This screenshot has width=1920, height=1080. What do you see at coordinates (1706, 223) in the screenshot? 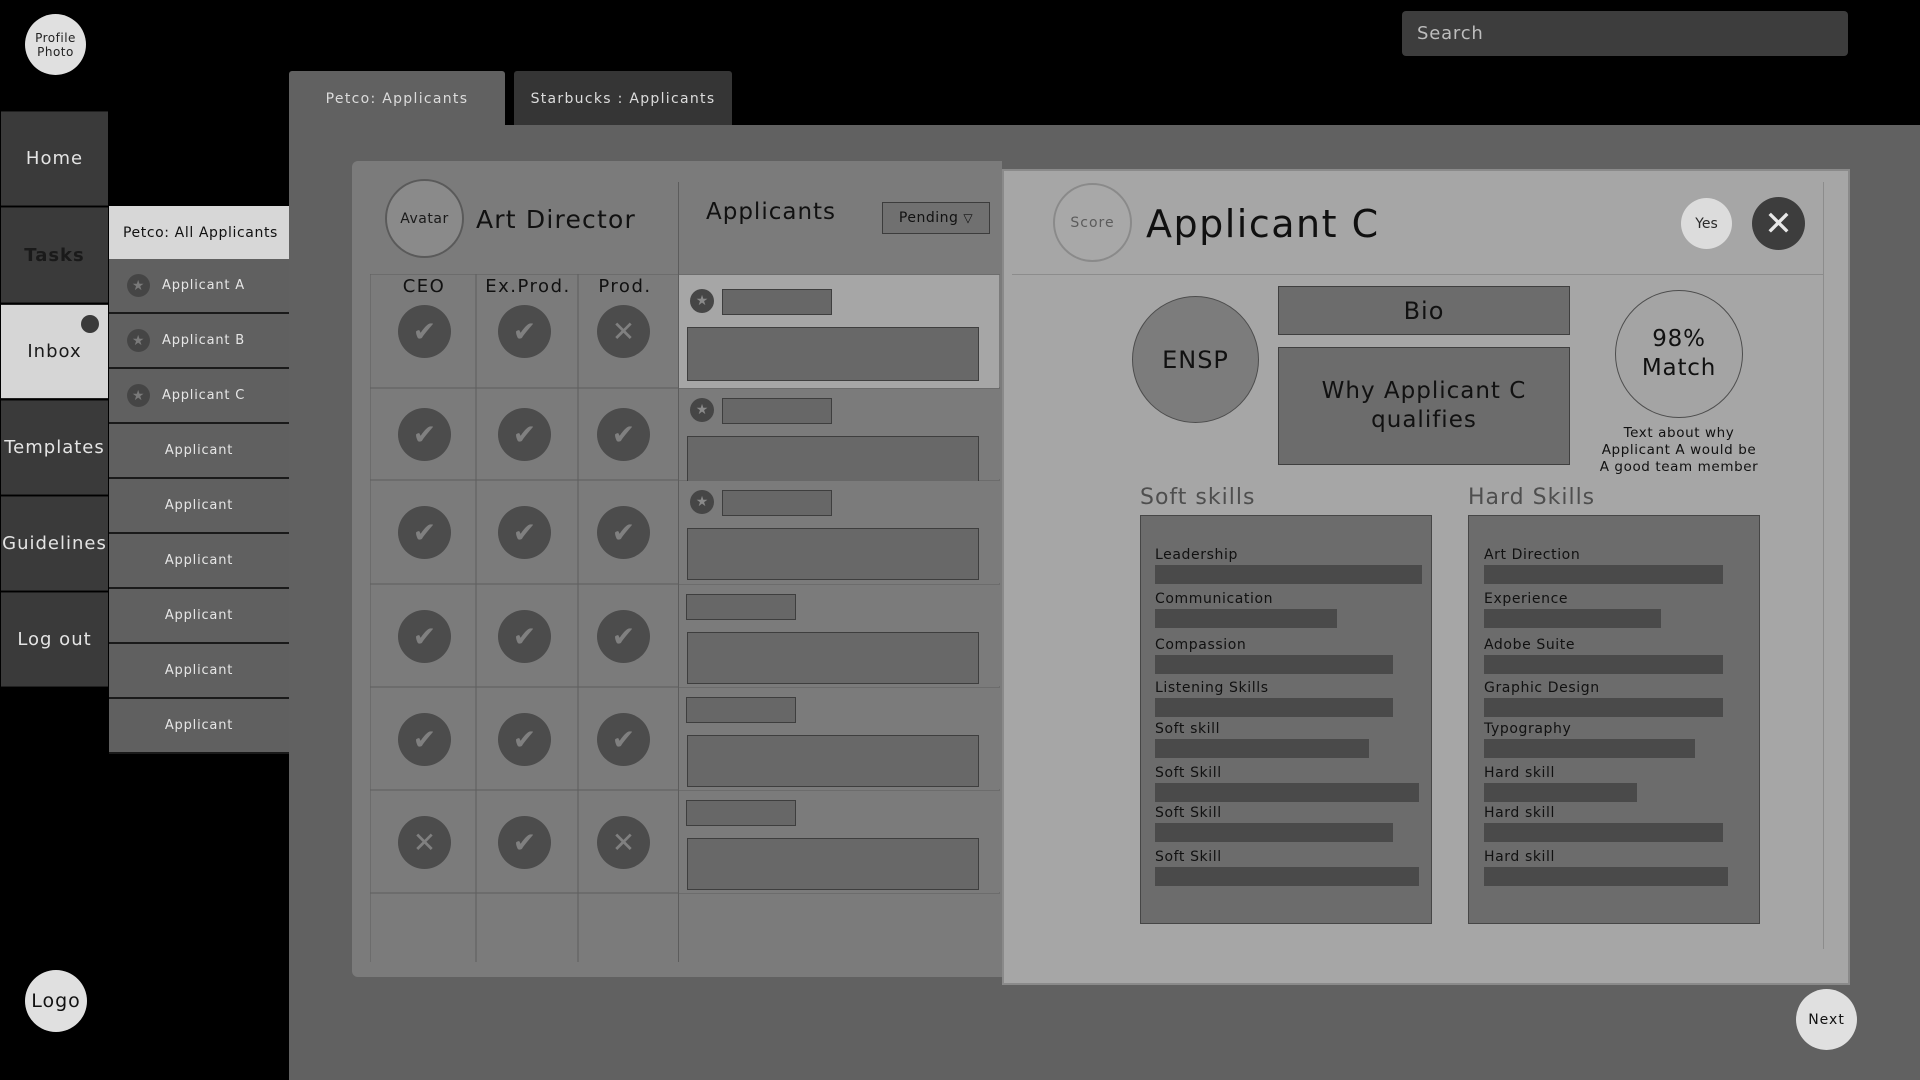
I see `yes-button: Yes` at bounding box center [1706, 223].